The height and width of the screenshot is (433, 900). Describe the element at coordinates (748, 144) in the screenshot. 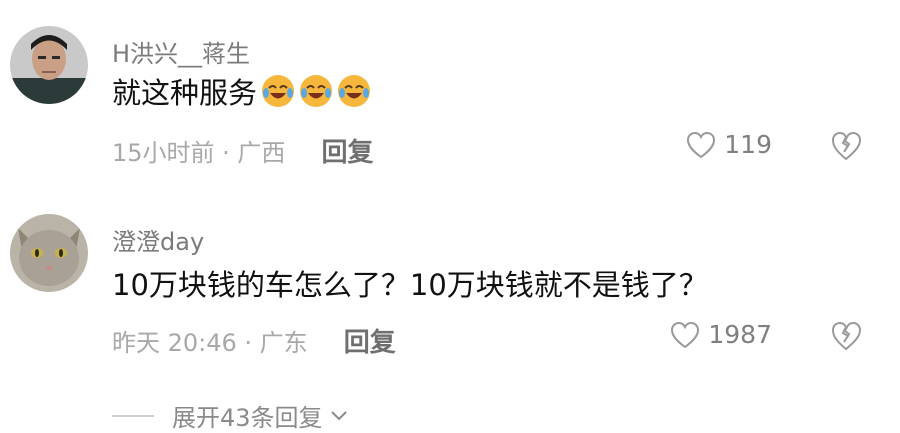

I see `like-count: 119` at that location.